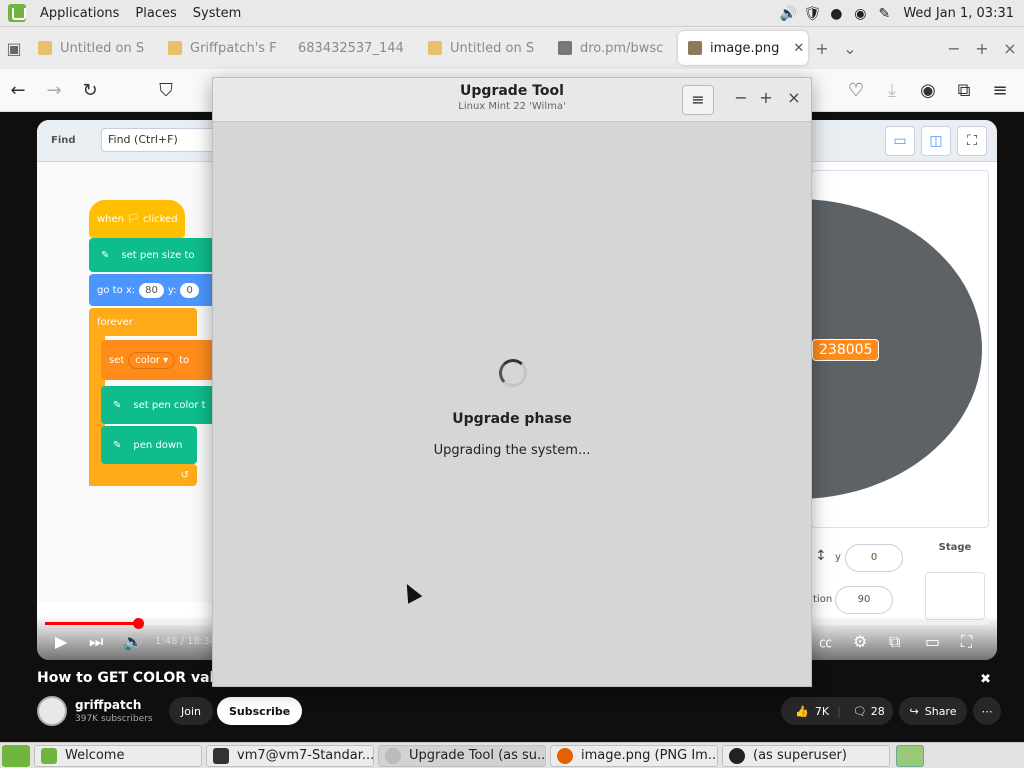  I want to click on mint-menu-icon, so click(17, 13).